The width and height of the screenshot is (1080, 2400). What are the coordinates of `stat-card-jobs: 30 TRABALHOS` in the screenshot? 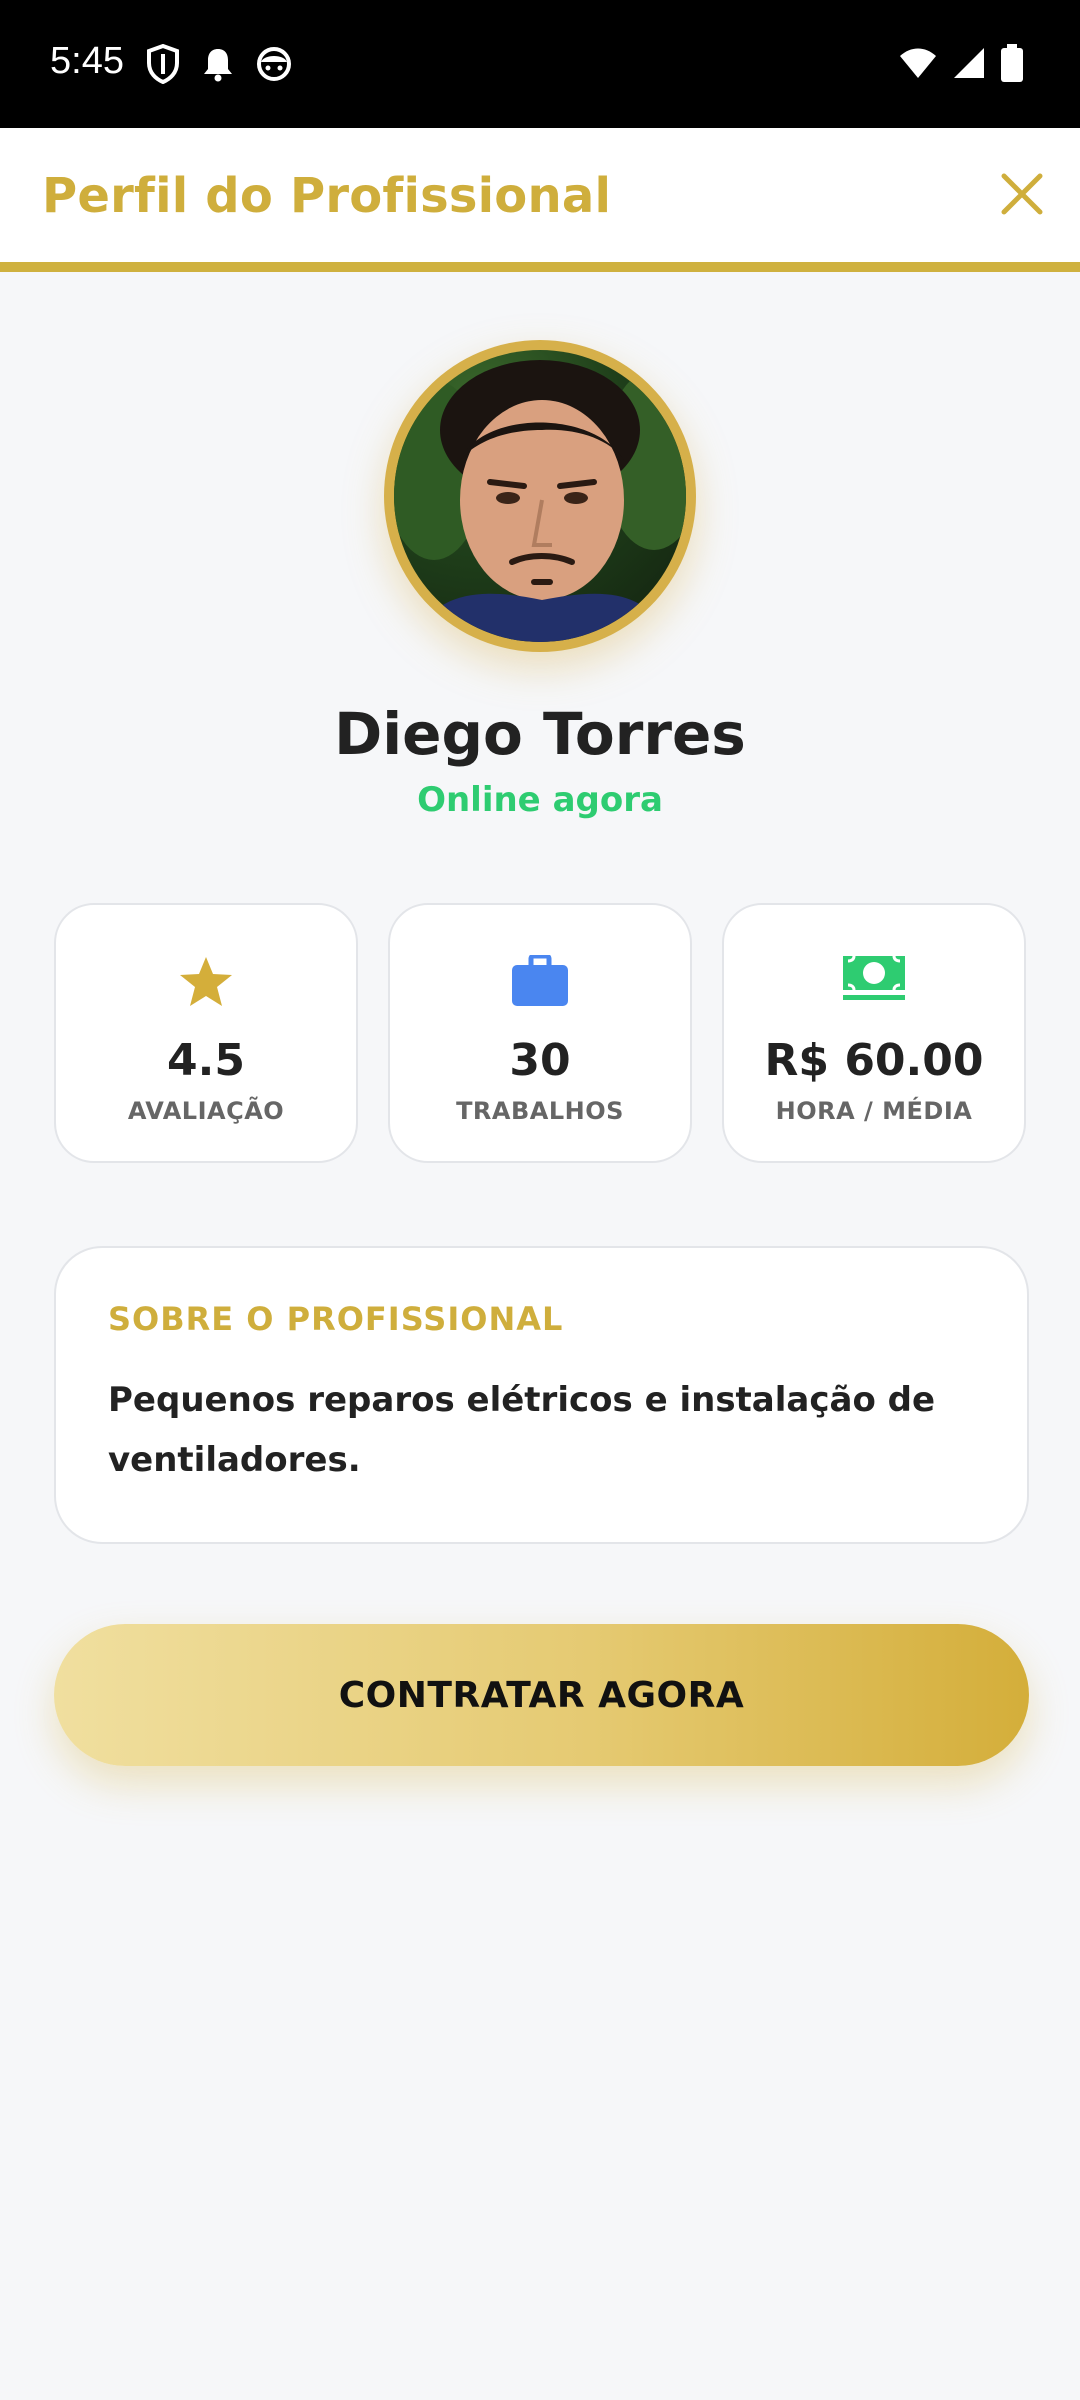 It's located at (540, 1033).